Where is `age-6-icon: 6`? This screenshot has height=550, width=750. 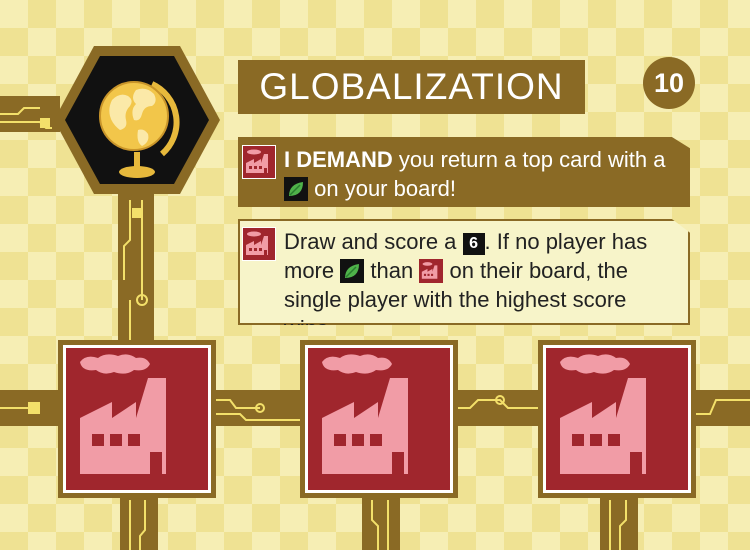
age-6-icon: 6 is located at coordinates (473, 244).